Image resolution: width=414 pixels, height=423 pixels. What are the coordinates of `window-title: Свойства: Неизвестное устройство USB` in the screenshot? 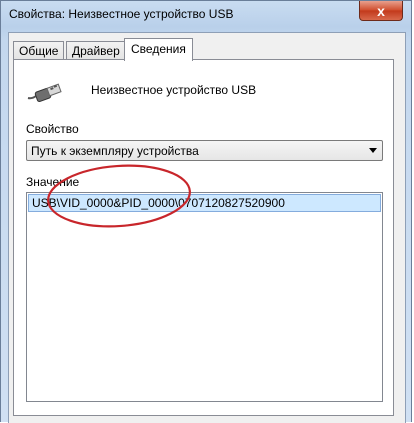 It's located at (121, 14).